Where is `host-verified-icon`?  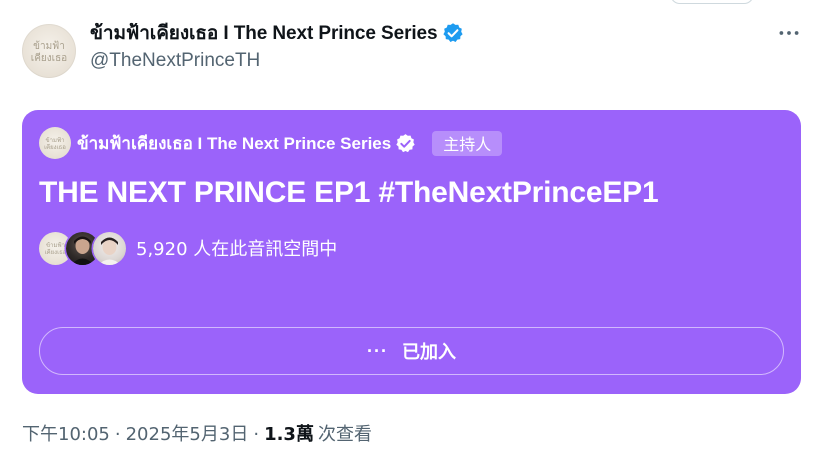 host-verified-icon is located at coordinates (405, 143).